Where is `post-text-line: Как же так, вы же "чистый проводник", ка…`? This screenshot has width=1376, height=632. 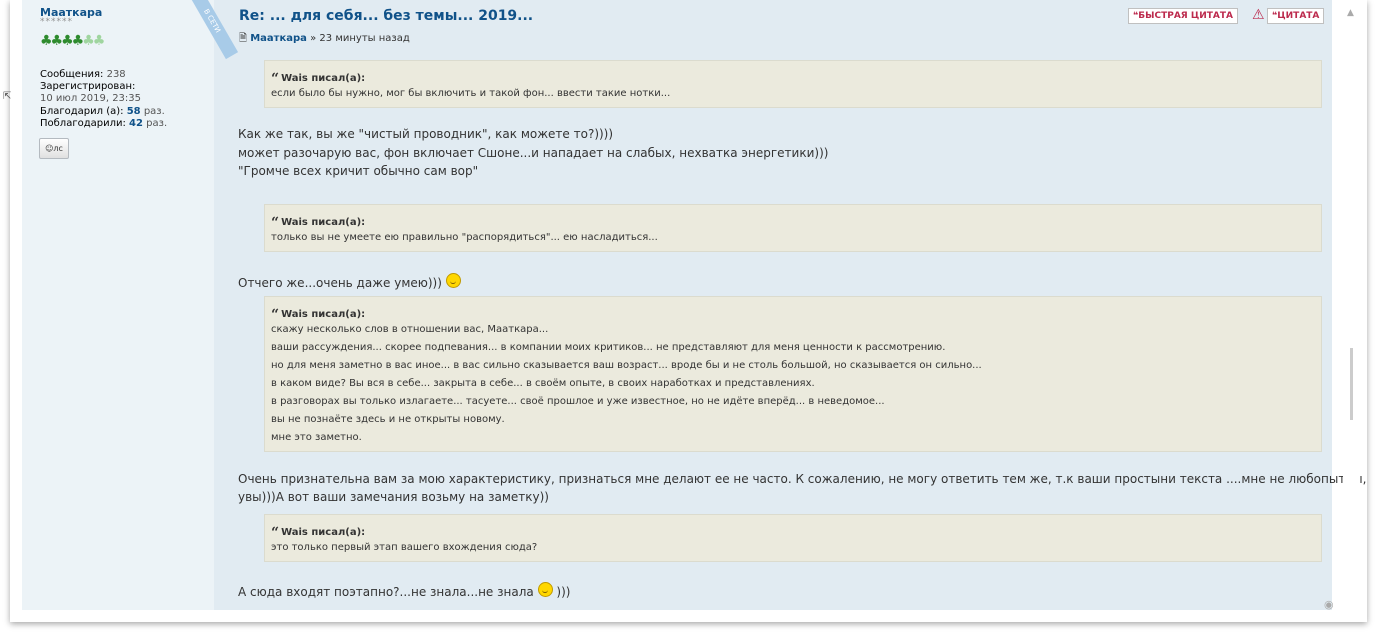 post-text-line: Как же так, вы же "чистый проводник", ка… is located at coordinates (426, 134).